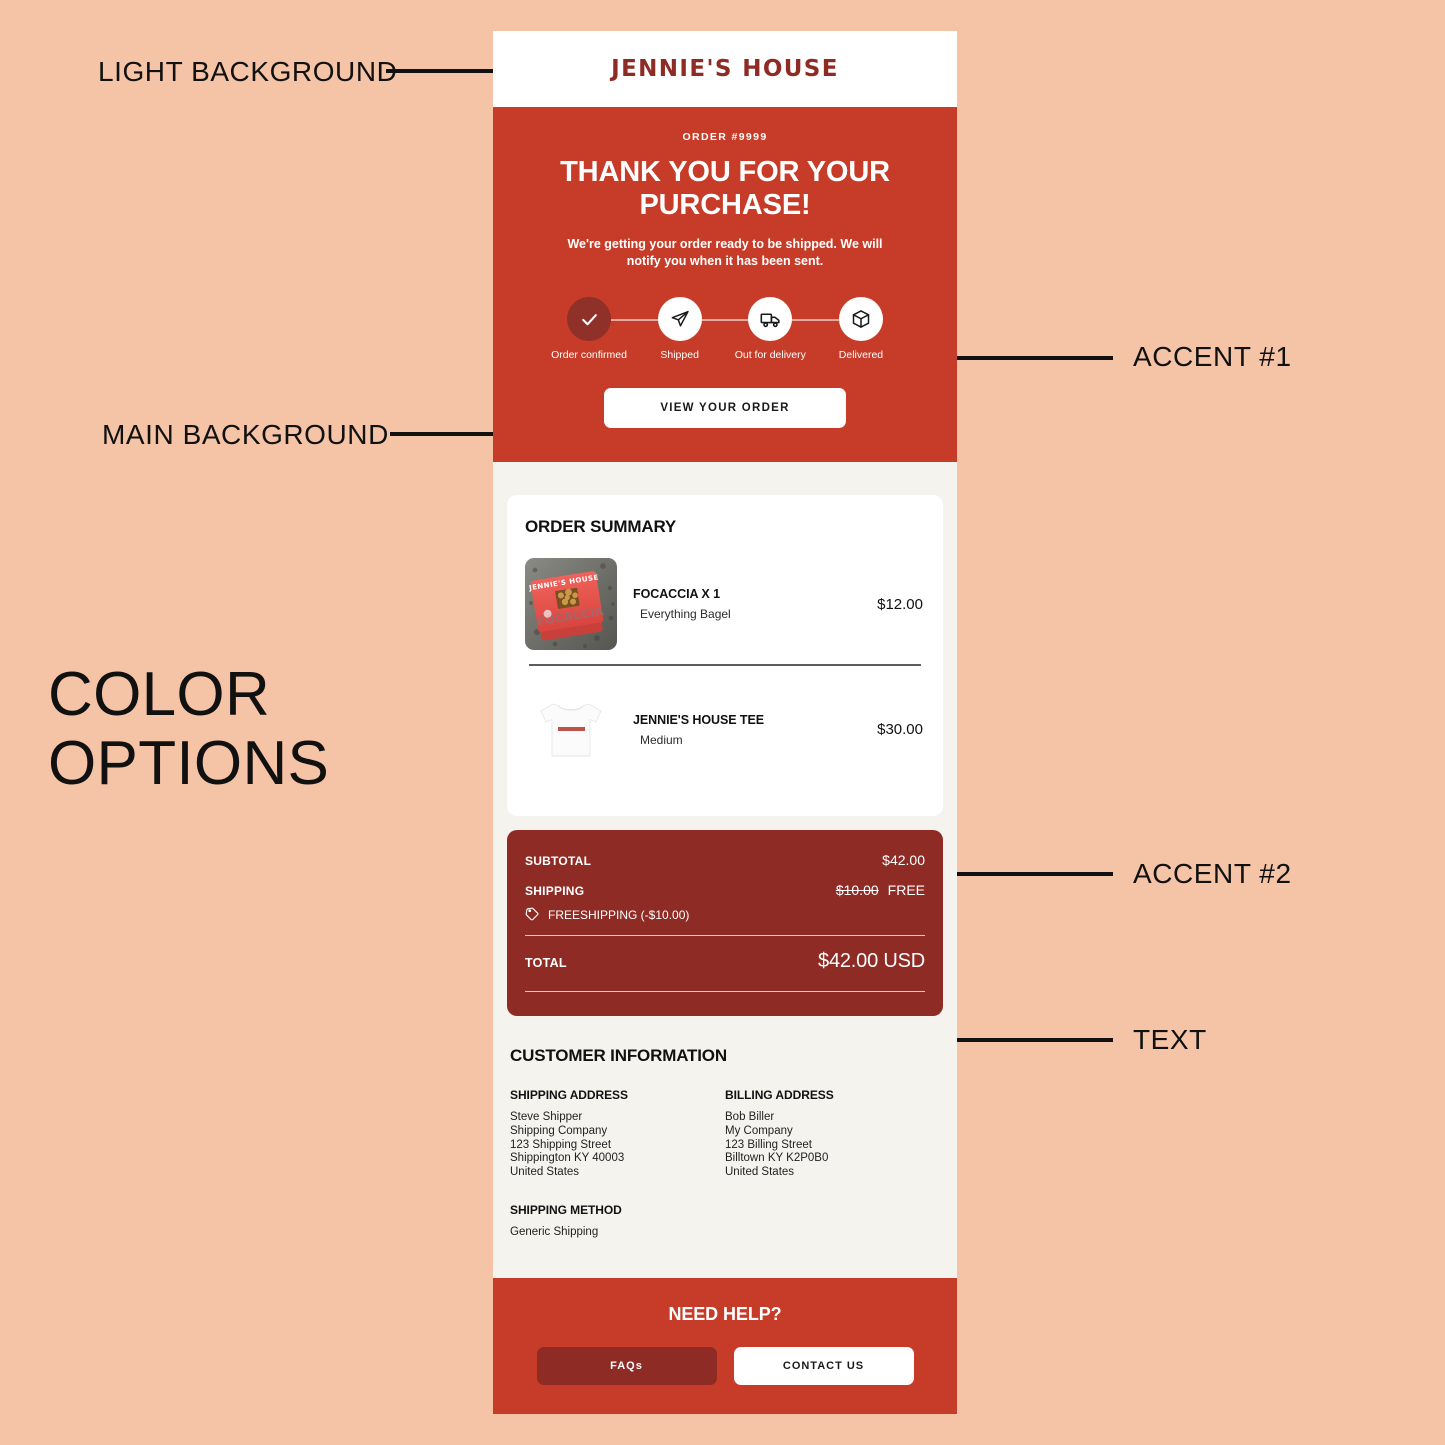 Image resolution: width=1445 pixels, height=1445 pixels. Describe the element at coordinates (1212, 873) in the screenshot. I see `annotation-accent-2: ACCENT #2` at that location.